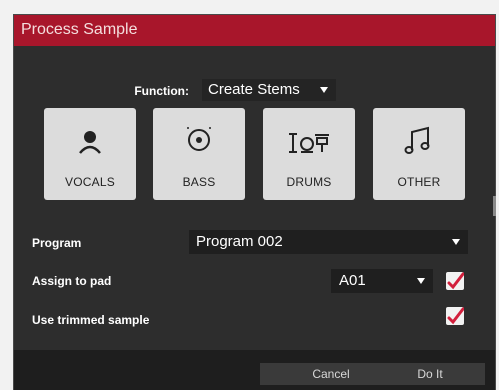  I want to click on program-select: Program 002, so click(328, 242).